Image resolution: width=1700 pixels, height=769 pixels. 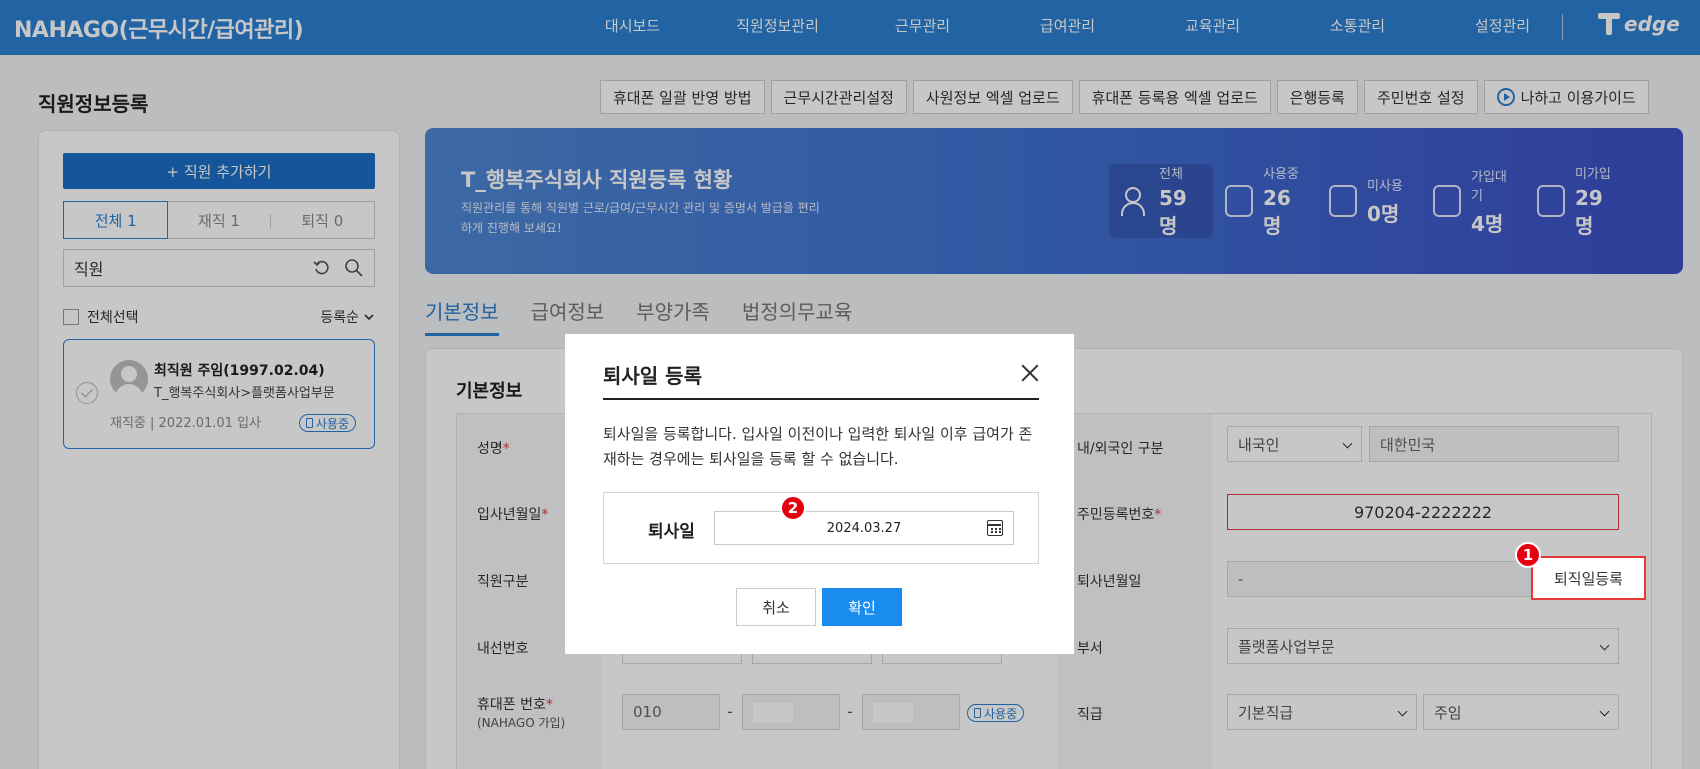 I want to click on modal-divider, so click(x=821, y=399).